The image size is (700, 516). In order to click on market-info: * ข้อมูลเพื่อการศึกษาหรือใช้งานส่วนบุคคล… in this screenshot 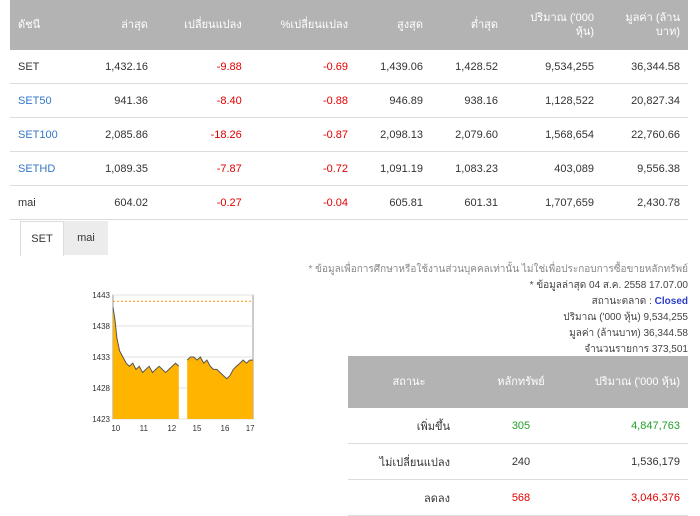, I will do `click(499, 310)`.